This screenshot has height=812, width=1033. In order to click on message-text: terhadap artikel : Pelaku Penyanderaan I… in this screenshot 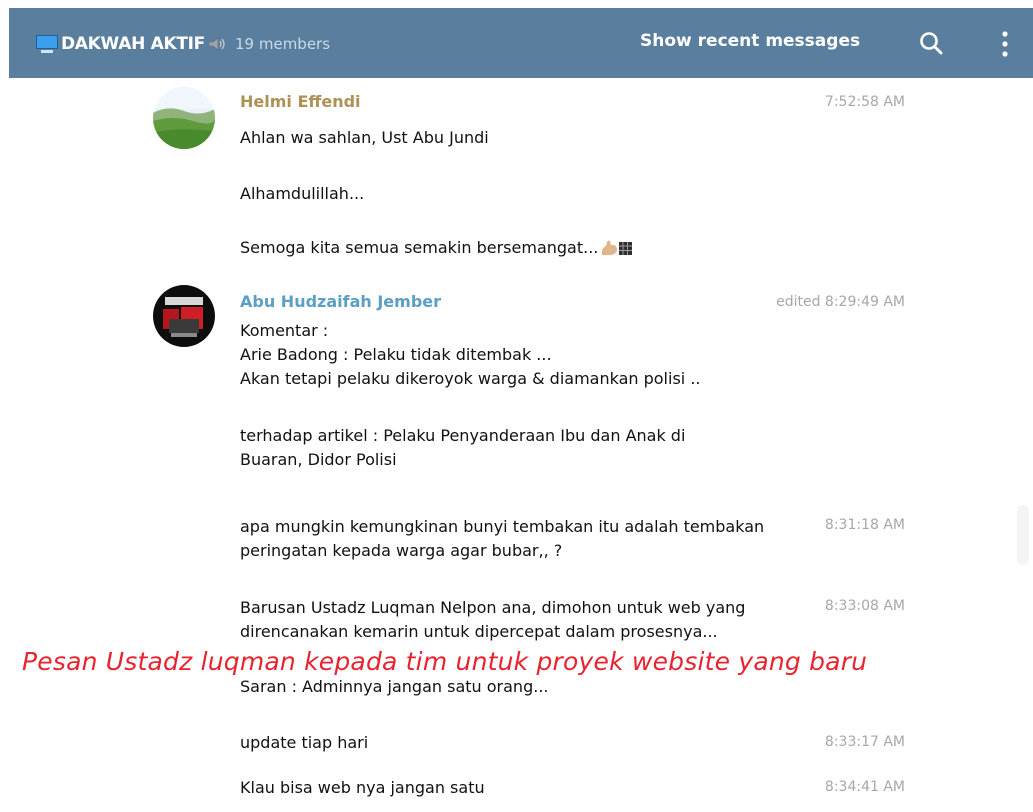, I will do `click(463, 435)`.